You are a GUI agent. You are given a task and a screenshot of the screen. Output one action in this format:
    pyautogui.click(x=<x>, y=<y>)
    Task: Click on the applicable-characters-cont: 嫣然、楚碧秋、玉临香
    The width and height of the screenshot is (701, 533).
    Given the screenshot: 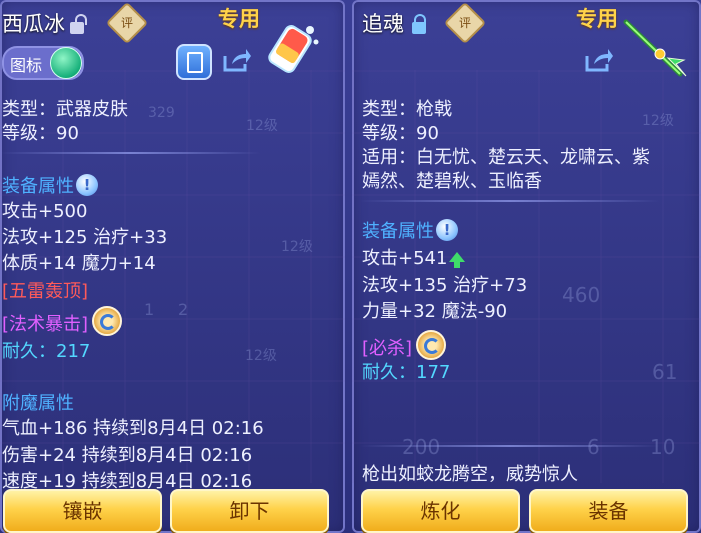 What is the action you would take?
    pyautogui.click(x=452, y=181)
    